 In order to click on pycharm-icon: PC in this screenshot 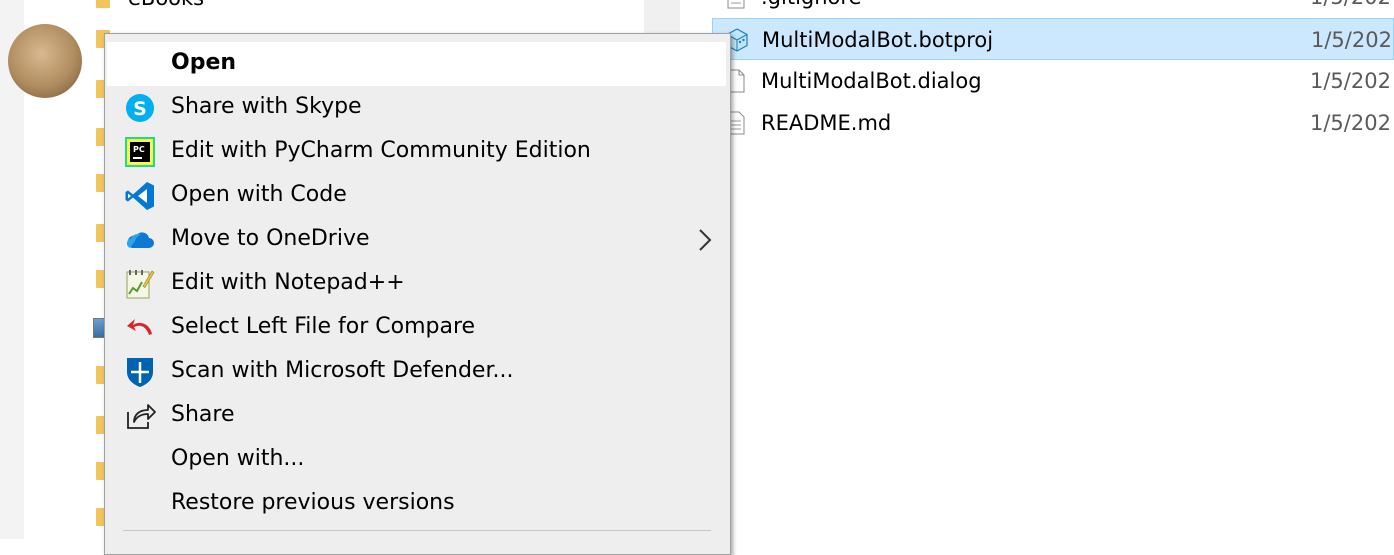, I will do `click(140, 152)`.